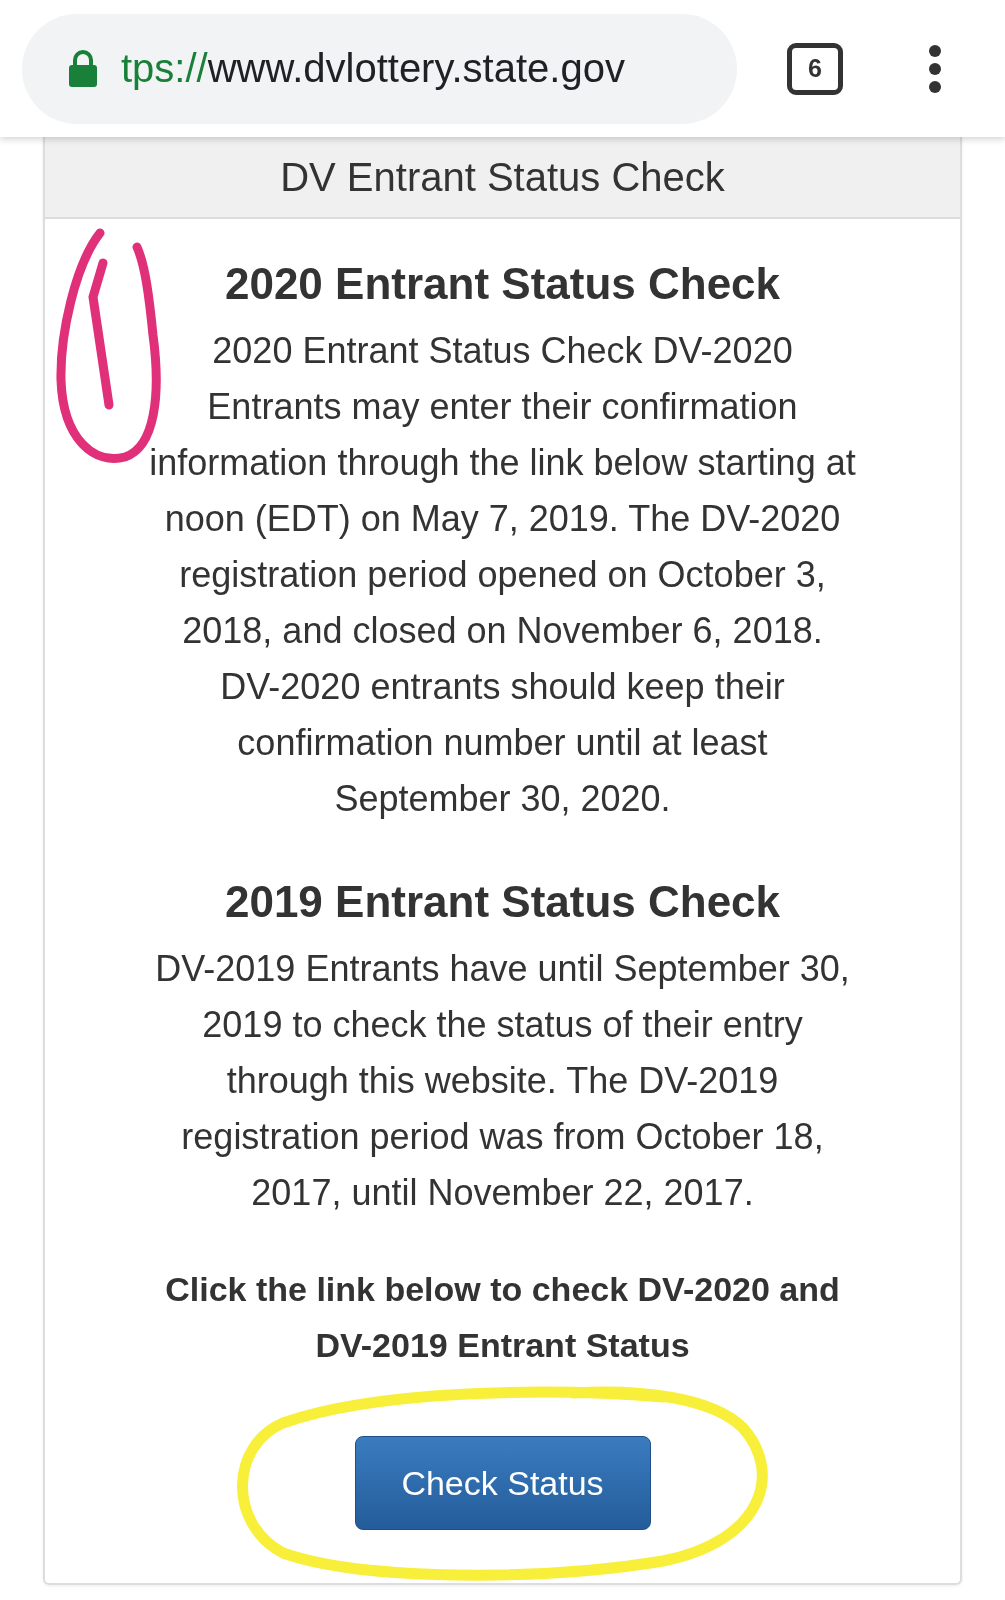  I want to click on menu-icon, so click(935, 68).